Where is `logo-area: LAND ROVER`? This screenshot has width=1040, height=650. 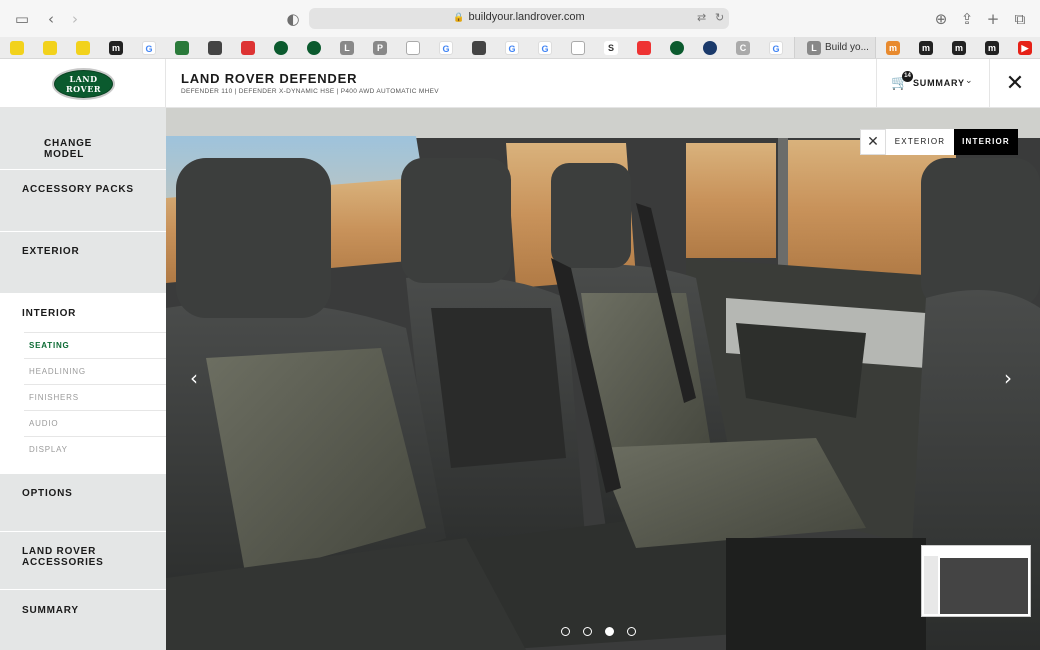 logo-area: LAND ROVER is located at coordinates (83, 83).